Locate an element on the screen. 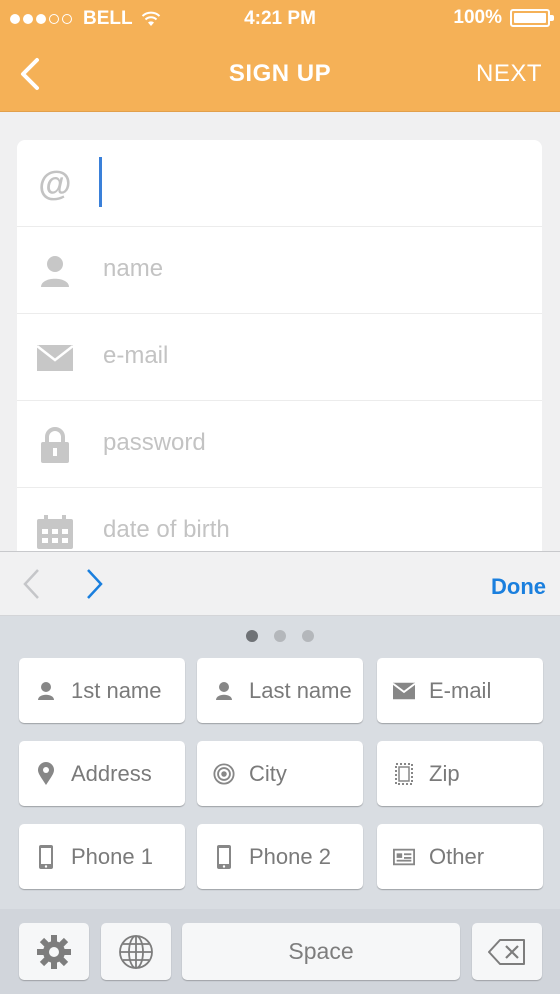  space-key: Space is located at coordinates (321, 951).